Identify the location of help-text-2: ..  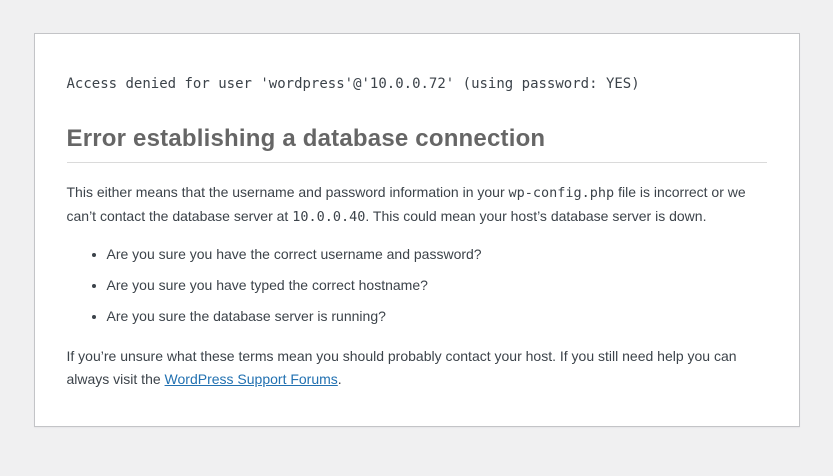
(339, 378).